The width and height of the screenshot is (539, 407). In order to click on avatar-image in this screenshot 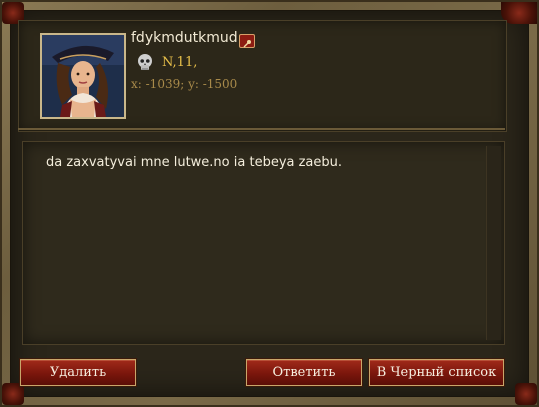, I will do `click(83, 76)`.